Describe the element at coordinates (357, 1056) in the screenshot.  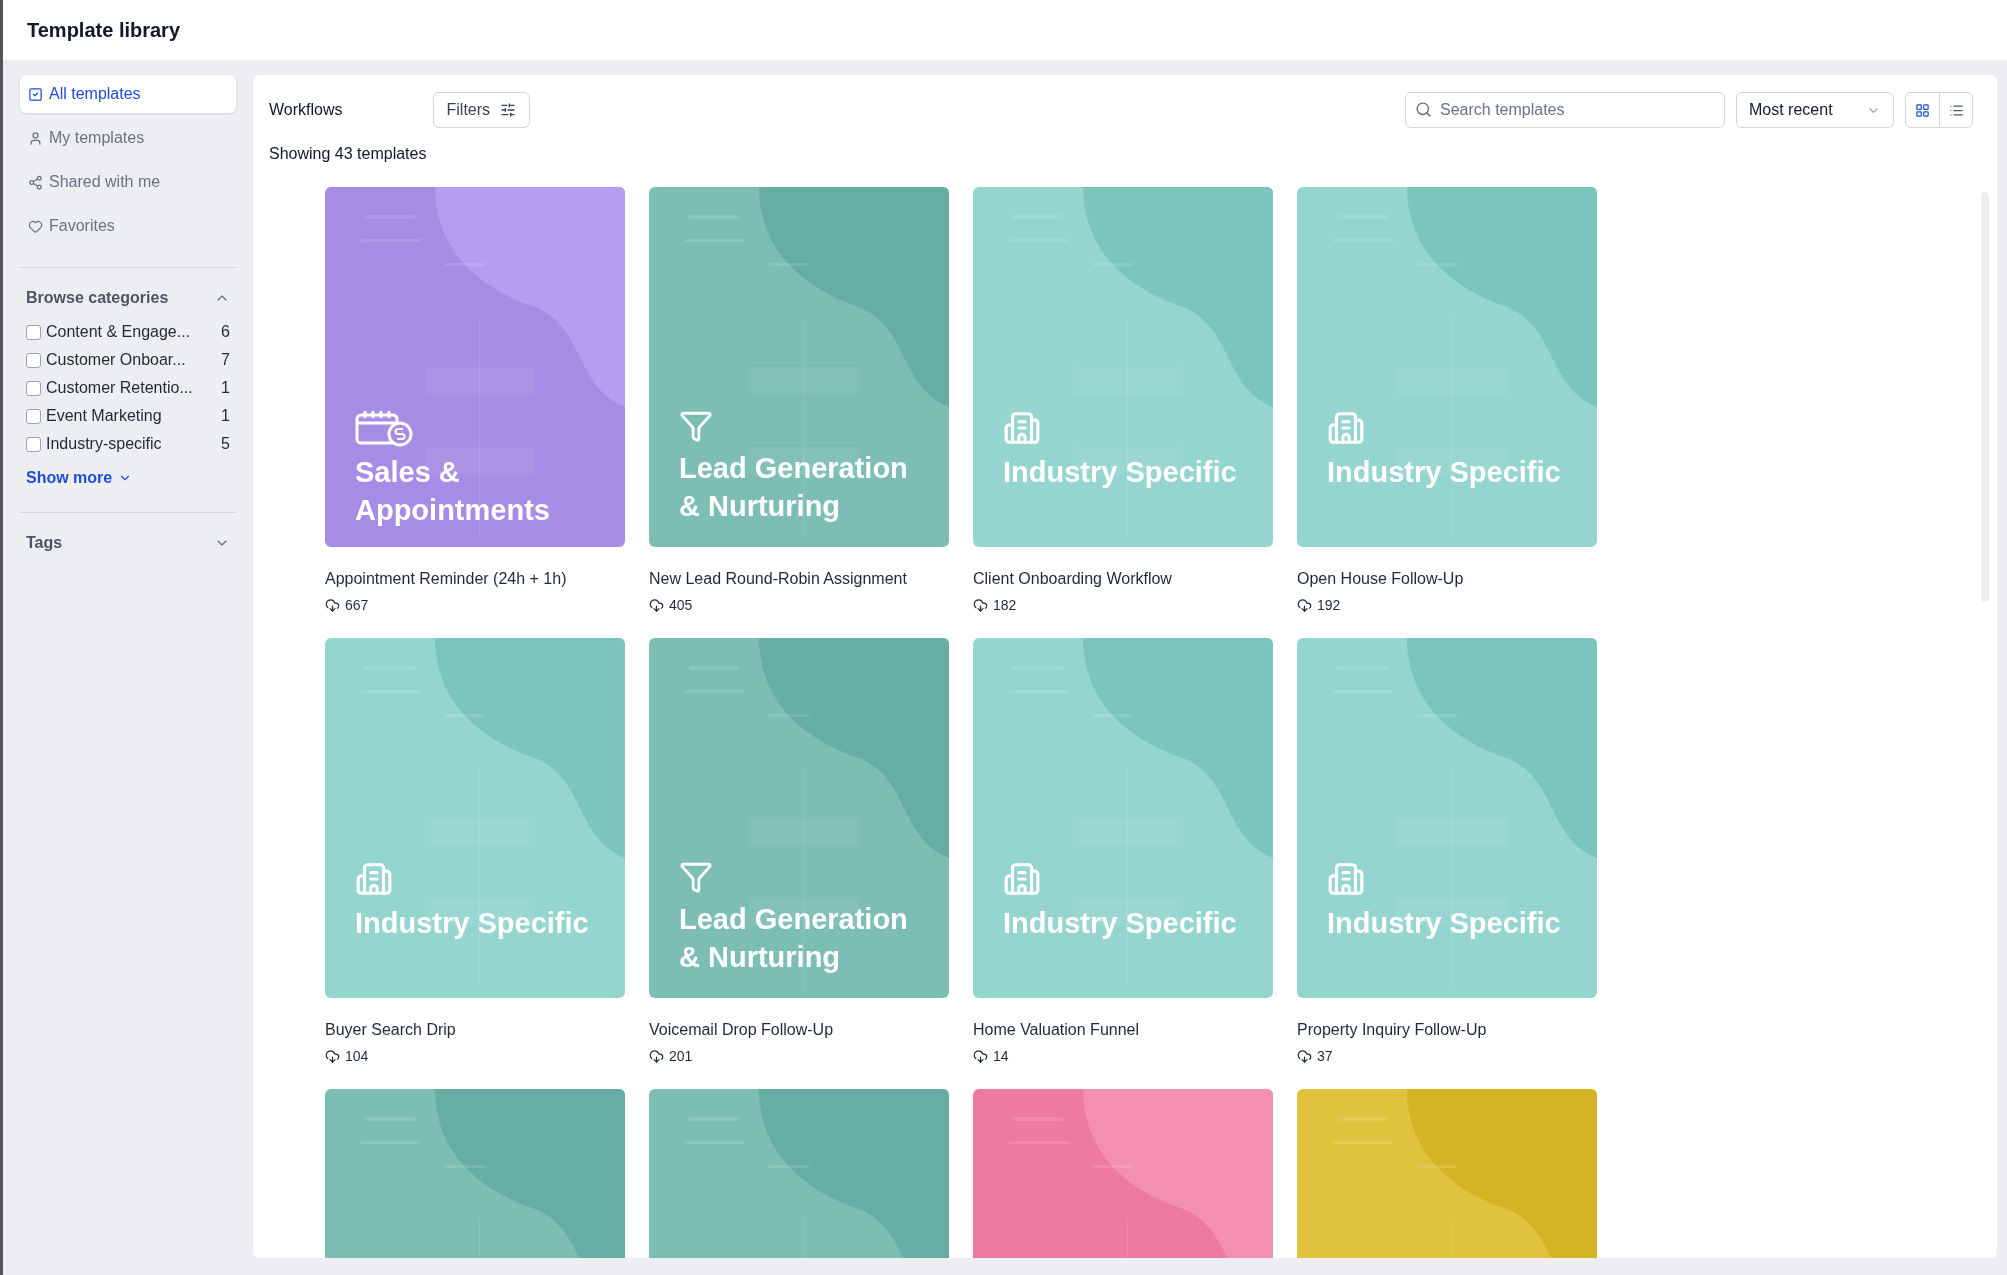
I see `download-count: 104` at that location.